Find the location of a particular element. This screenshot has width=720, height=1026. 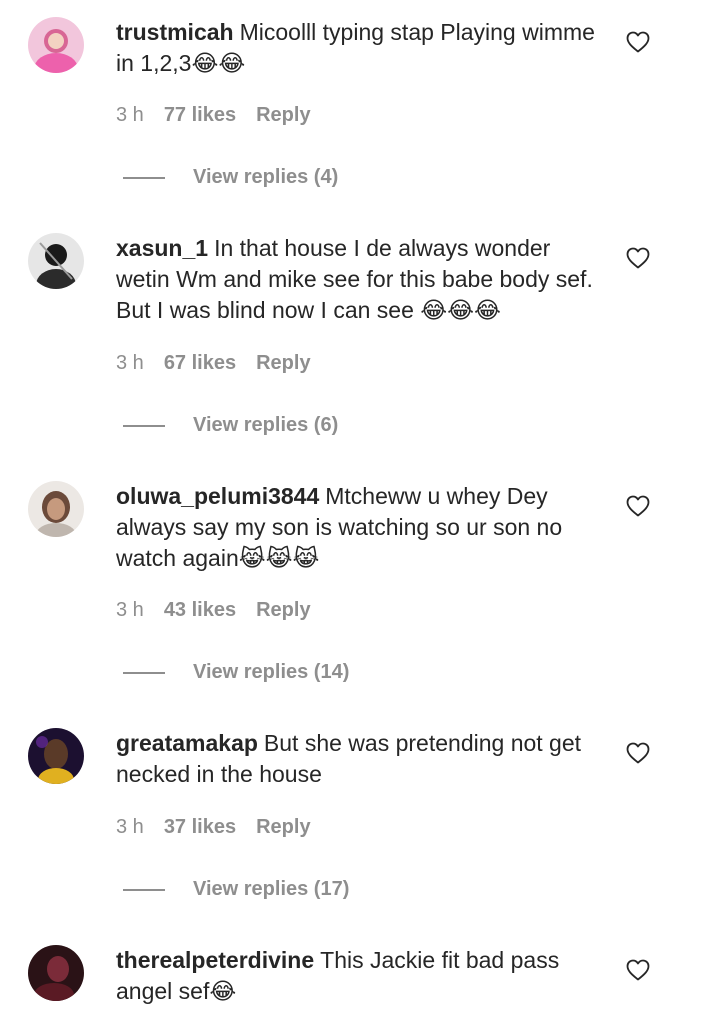

comment-meta: 3 h 67 likes Reply is located at coordinates (213, 363).